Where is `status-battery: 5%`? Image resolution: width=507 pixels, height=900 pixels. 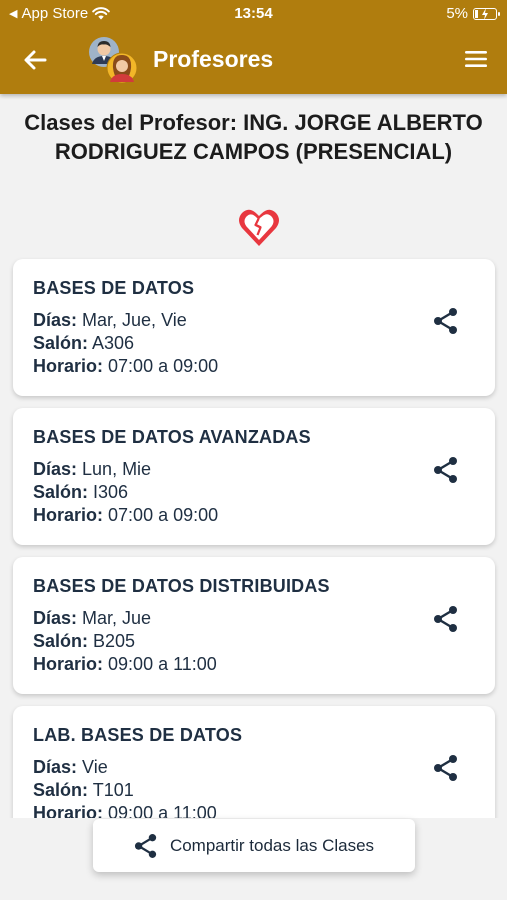 status-battery: 5% is located at coordinates (473, 13).